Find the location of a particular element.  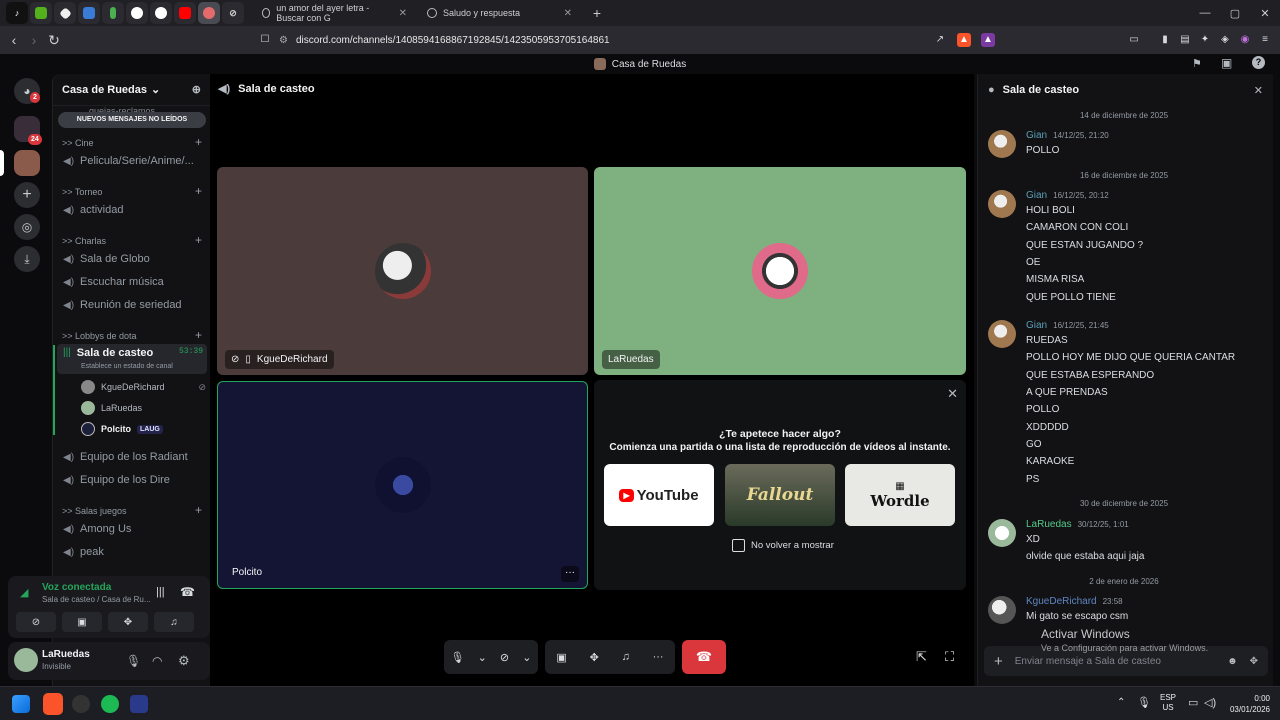

rewards-icon: ▲ is located at coordinates (988, 40).